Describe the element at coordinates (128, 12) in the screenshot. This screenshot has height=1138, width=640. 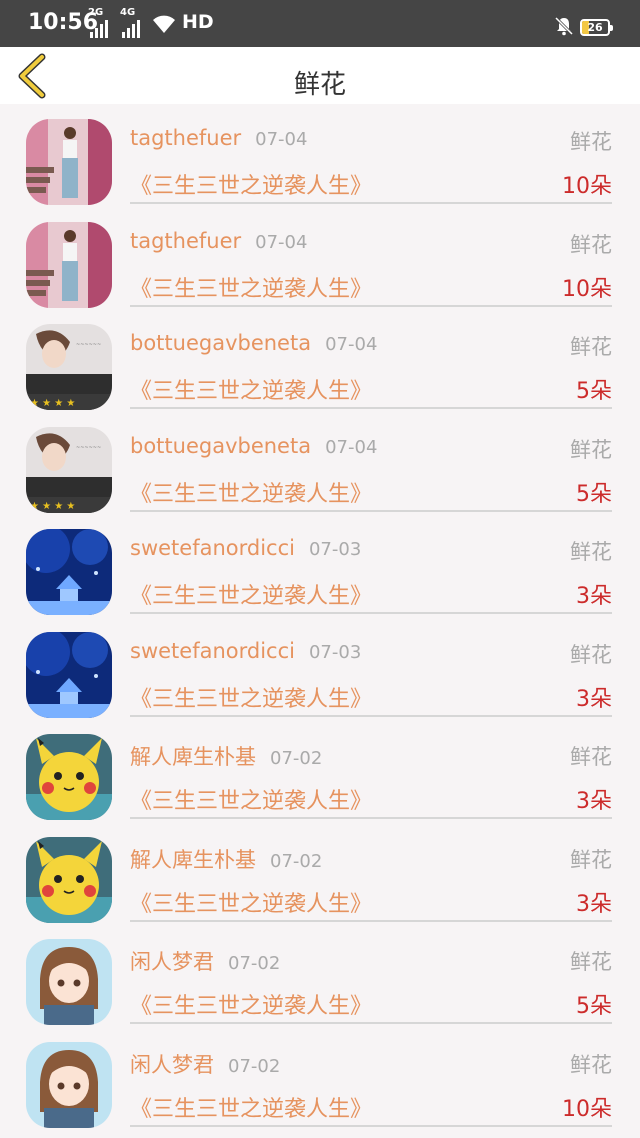
I see `network-4g-label: 4G` at that location.